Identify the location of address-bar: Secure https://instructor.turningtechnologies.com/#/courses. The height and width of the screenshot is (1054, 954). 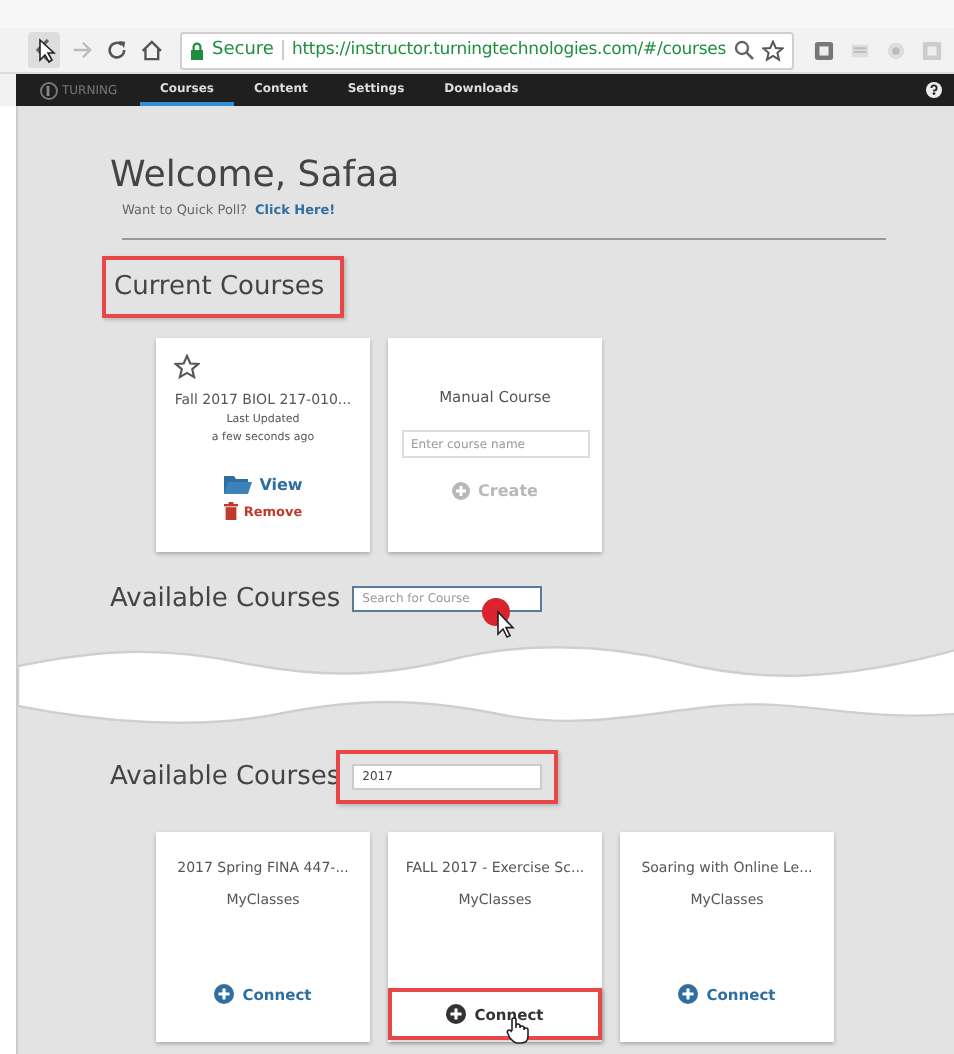
(487, 50).